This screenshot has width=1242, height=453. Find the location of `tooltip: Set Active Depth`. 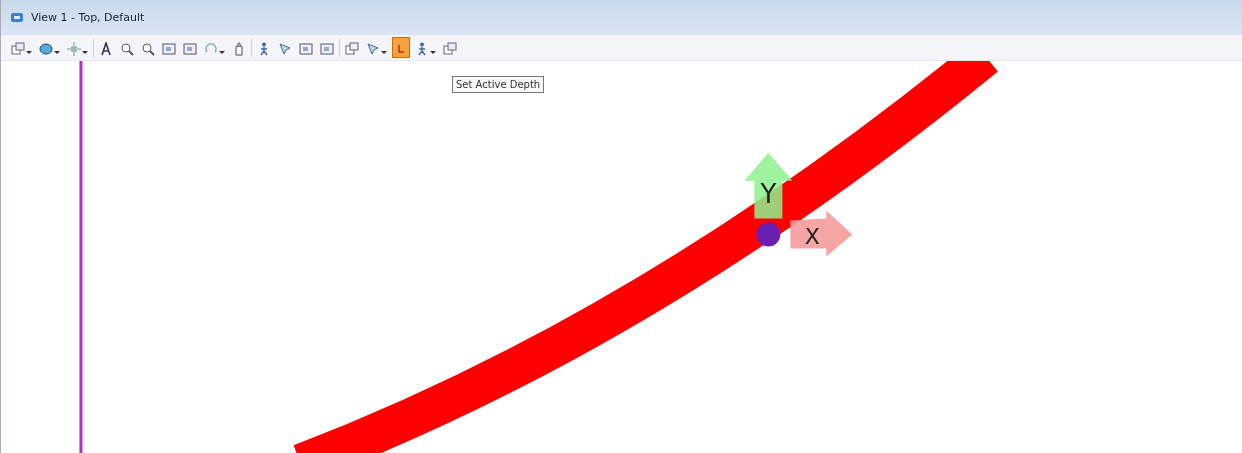

tooltip: Set Active Depth is located at coordinates (498, 84).